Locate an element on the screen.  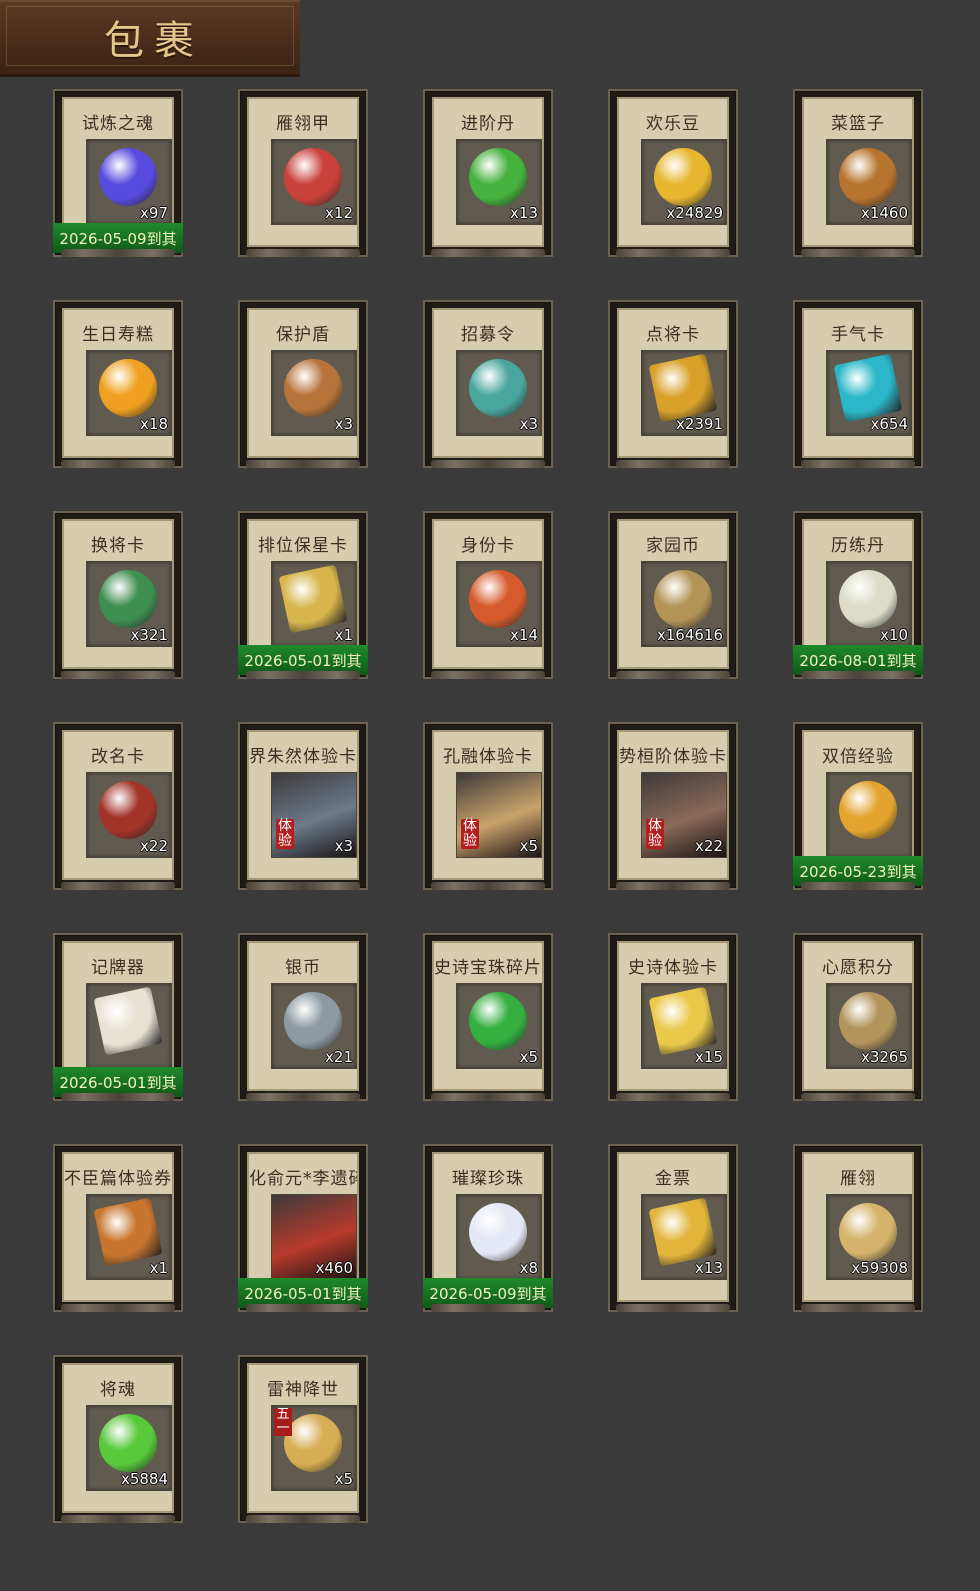
item-name: 排位保星卡 is located at coordinates (303, 546).